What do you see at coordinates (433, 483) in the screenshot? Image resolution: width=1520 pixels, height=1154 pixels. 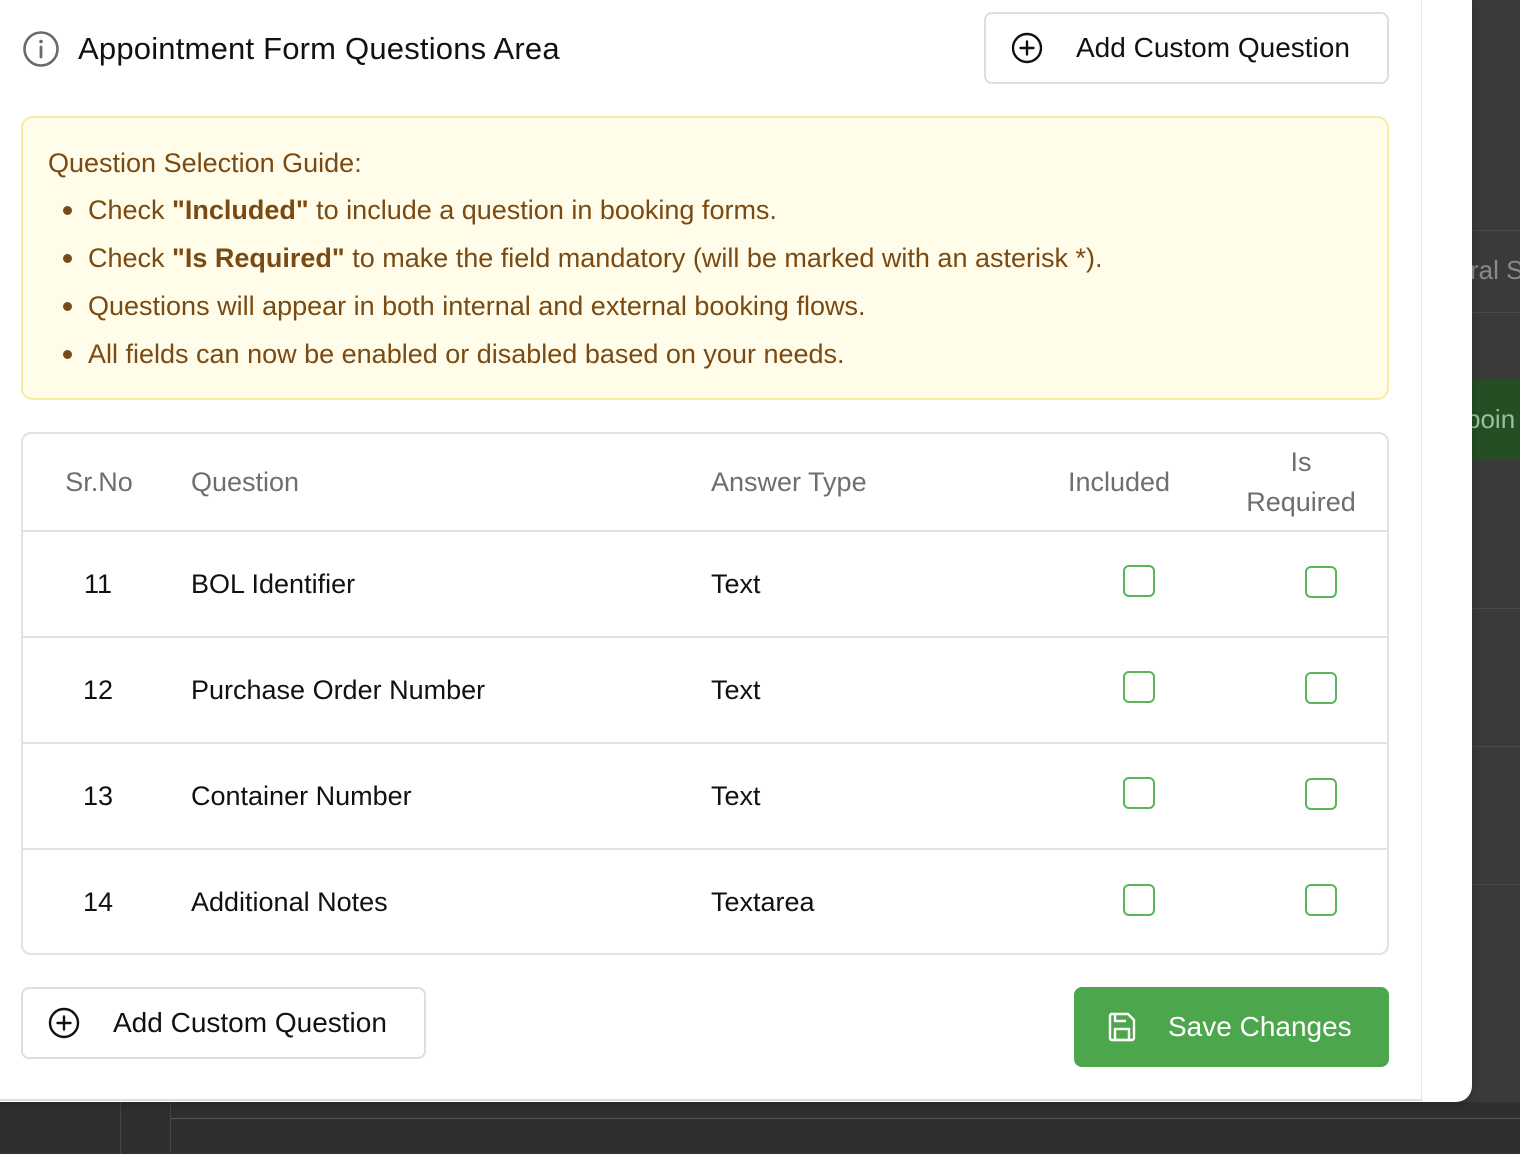 I see `column-header-question: Question` at bounding box center [433, 483].